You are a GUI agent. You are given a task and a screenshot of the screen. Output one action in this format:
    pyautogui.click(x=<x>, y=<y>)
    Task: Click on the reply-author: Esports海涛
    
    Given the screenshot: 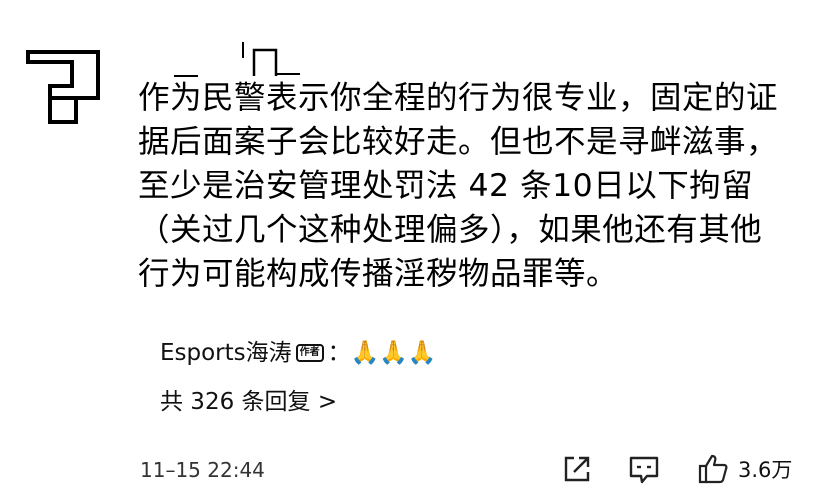 What is the action you would take?
    pyautogui.click(x=226, y=353)
    